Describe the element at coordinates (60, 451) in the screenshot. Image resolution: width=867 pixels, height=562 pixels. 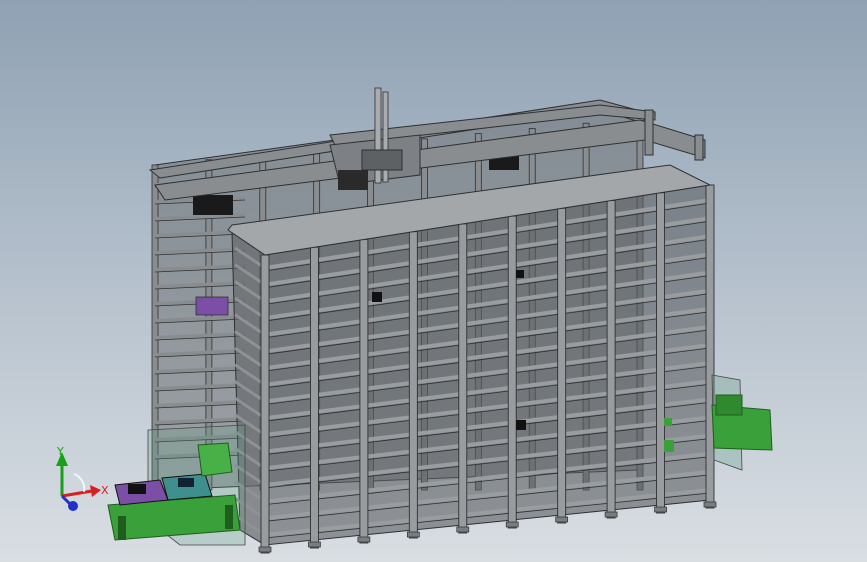
I see `triad-y-label: Y` at that location.